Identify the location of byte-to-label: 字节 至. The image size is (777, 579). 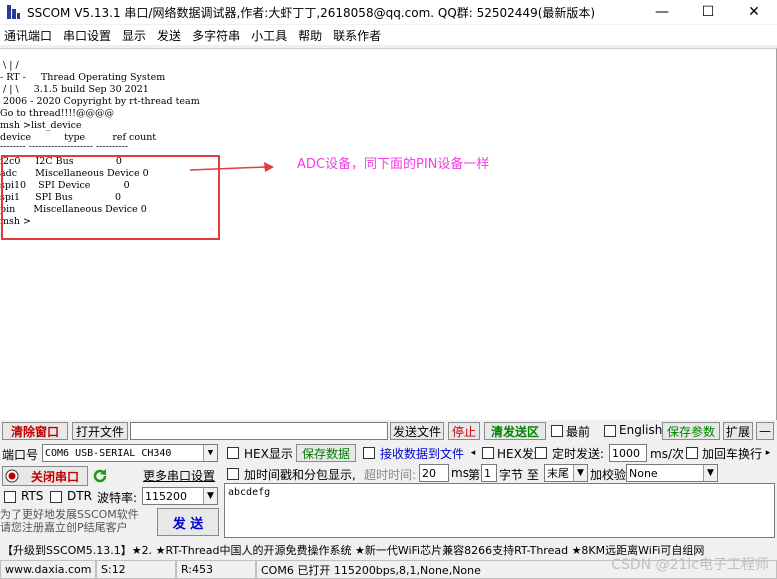
(519, 475).